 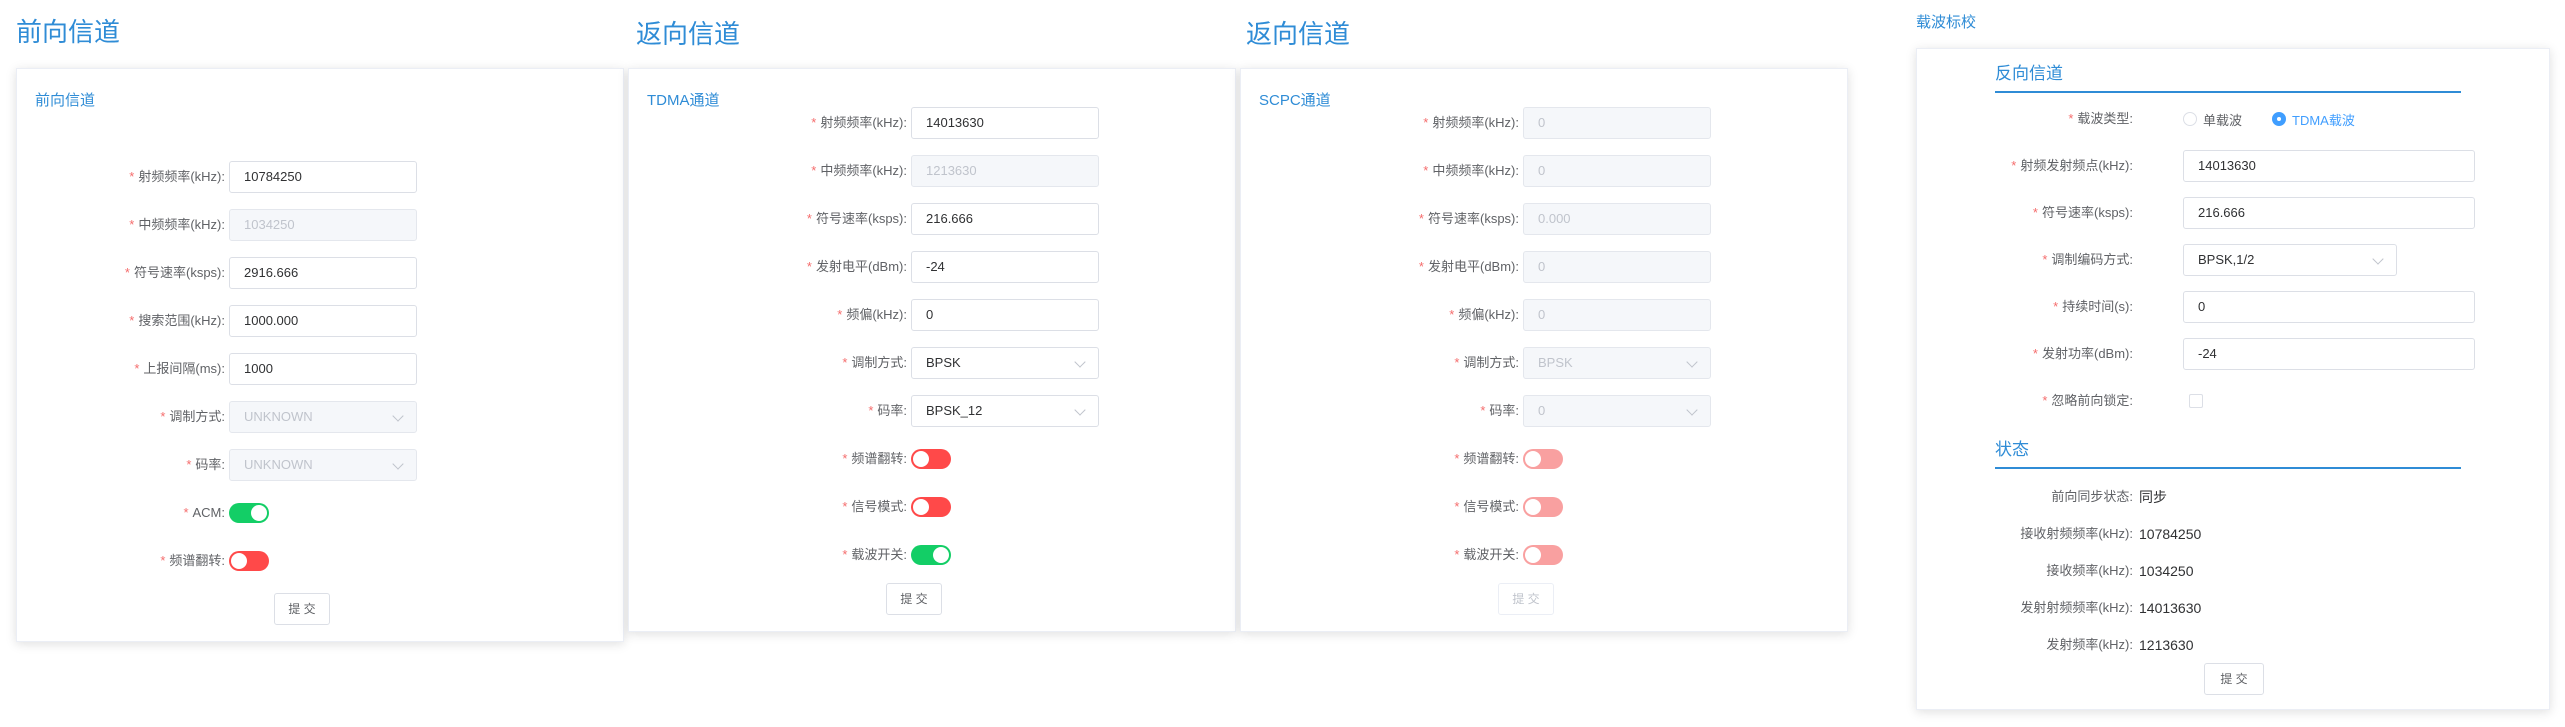 I want to click on fwd-code-select: UNKNOWN, so click(x=323, y=465).